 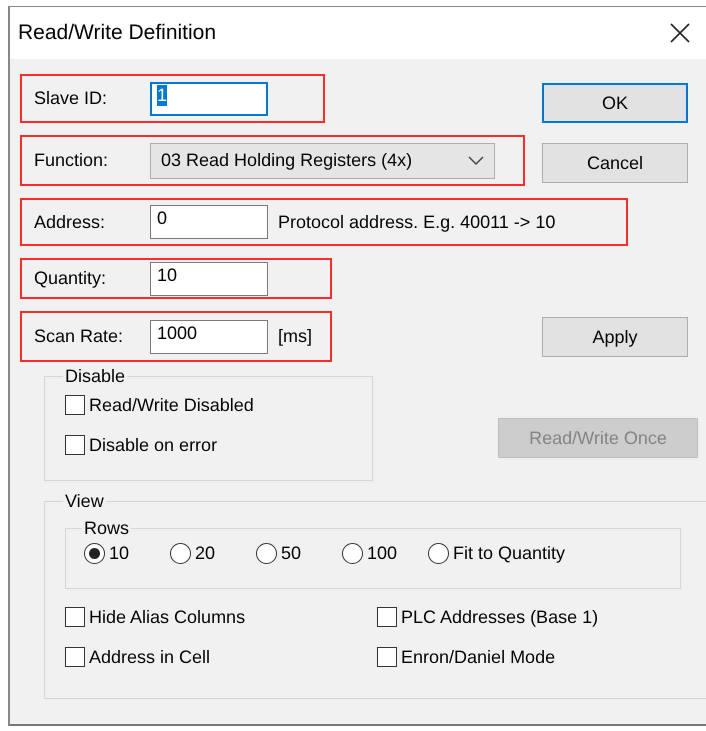 I want to click on checkbox-label: Disable on error, so click(x=153, y=445).